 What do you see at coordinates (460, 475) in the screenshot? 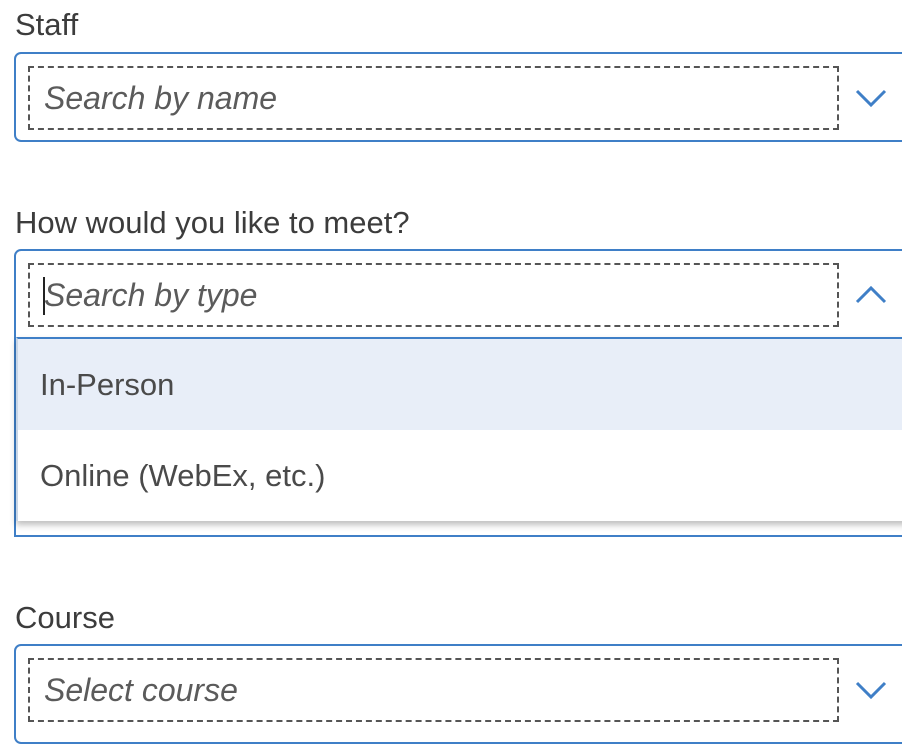
I see `option-online: Online (WebEx, etc.)` at bounding box center [460, 475].